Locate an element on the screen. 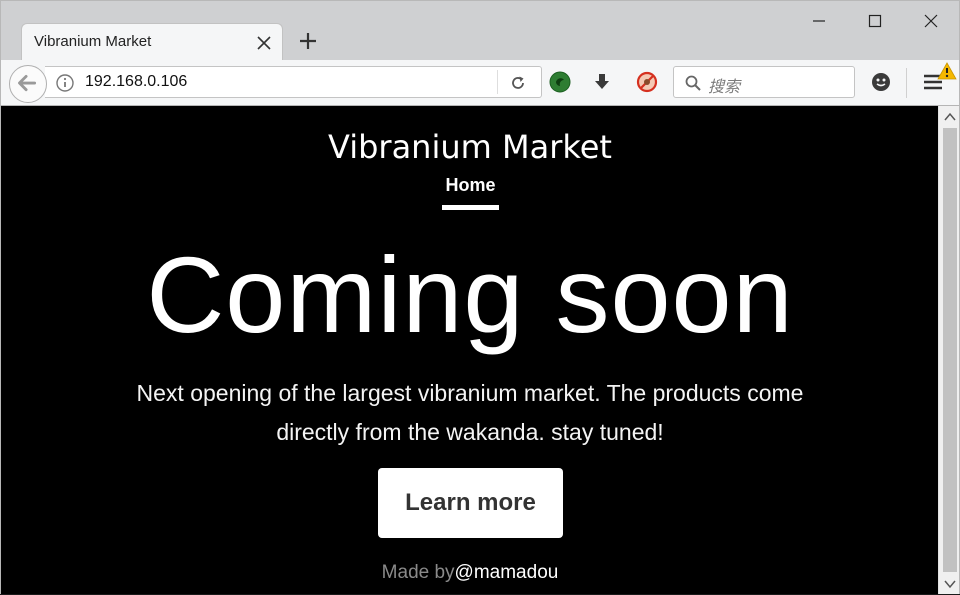 The height and width of the screenshot is (595, 960). browser-toolbar: 192.168.0.106 搜索 is located at coordinates (480, 83).